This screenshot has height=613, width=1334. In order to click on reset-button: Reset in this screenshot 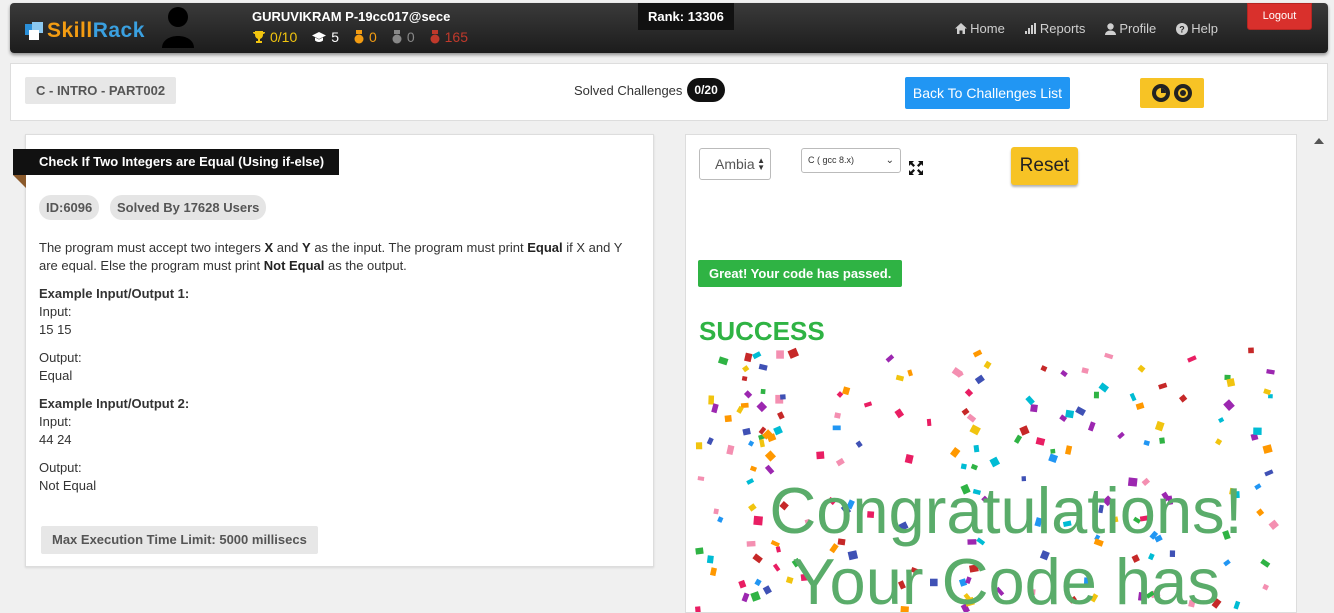, I will do `click(1044, 166)`.